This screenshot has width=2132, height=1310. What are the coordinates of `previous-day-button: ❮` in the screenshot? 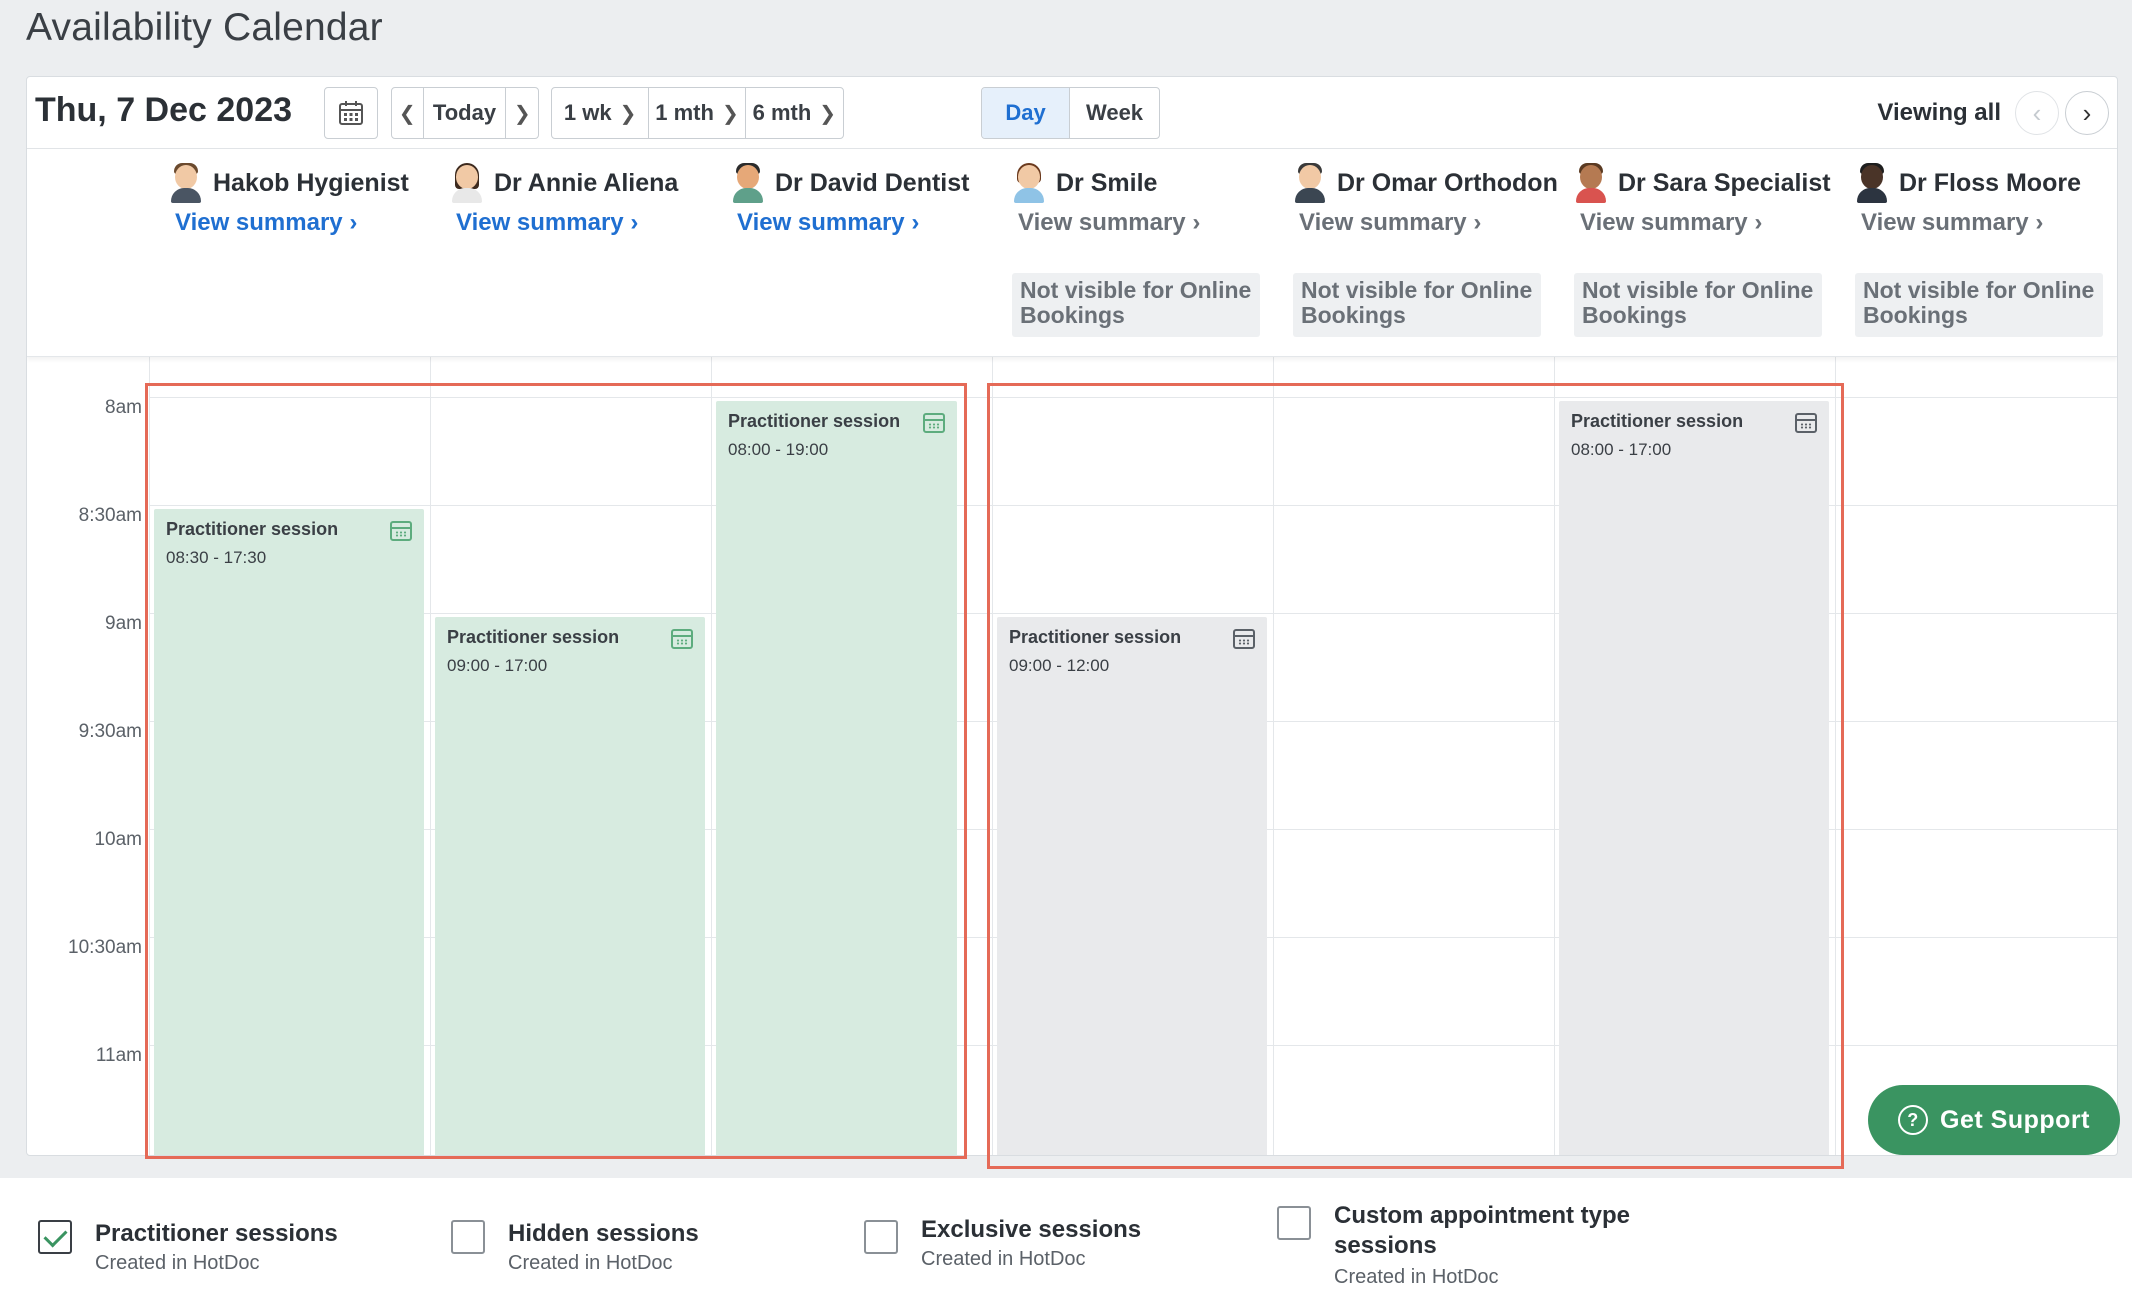 It's located at (408, 113).